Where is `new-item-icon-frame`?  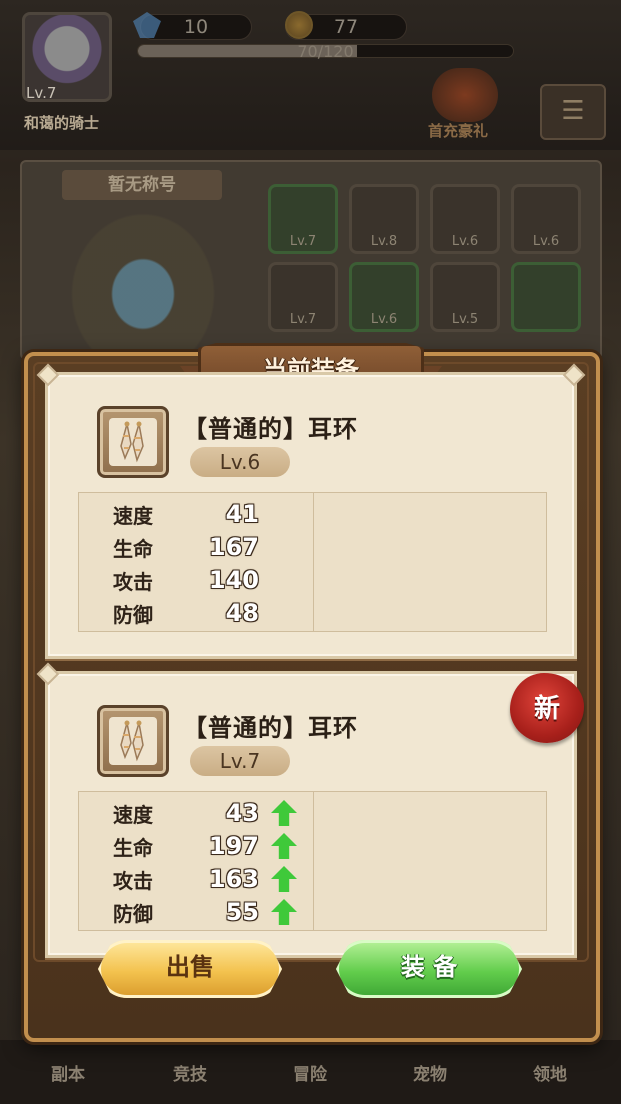
new-item-icon-frame is located at coordinates (133, 741).